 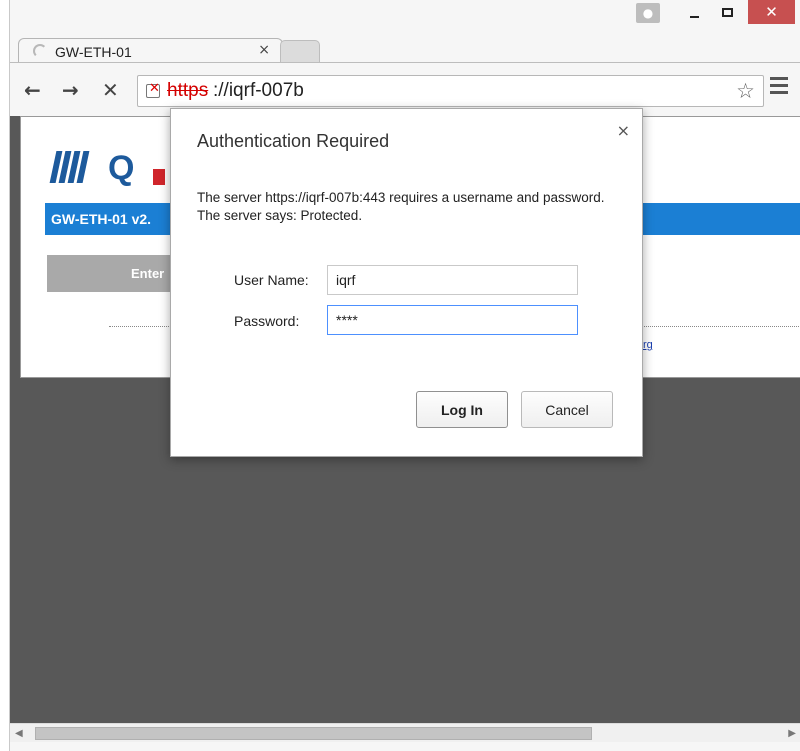 I want to click on username-label: User Name:, so click(x=271, y=280).